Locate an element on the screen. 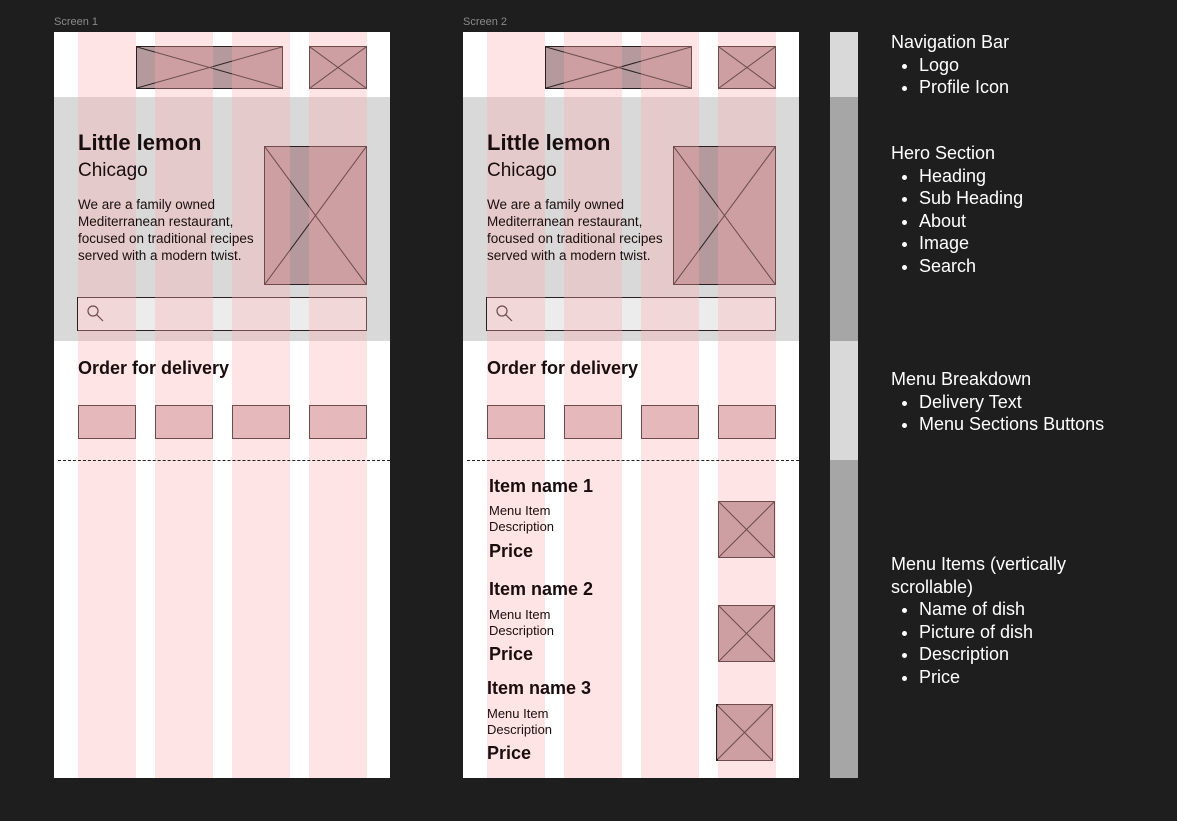 This screenshot has width=1177, height=821. annotation-item: Heading is located at coordinates (971, 176).